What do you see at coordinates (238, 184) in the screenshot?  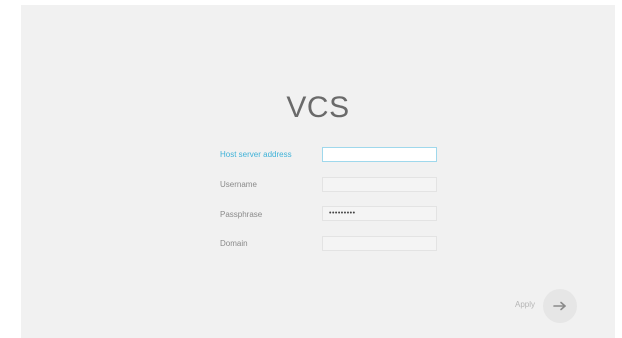 I see `username-label: Username` at bounding box center [238, 184].